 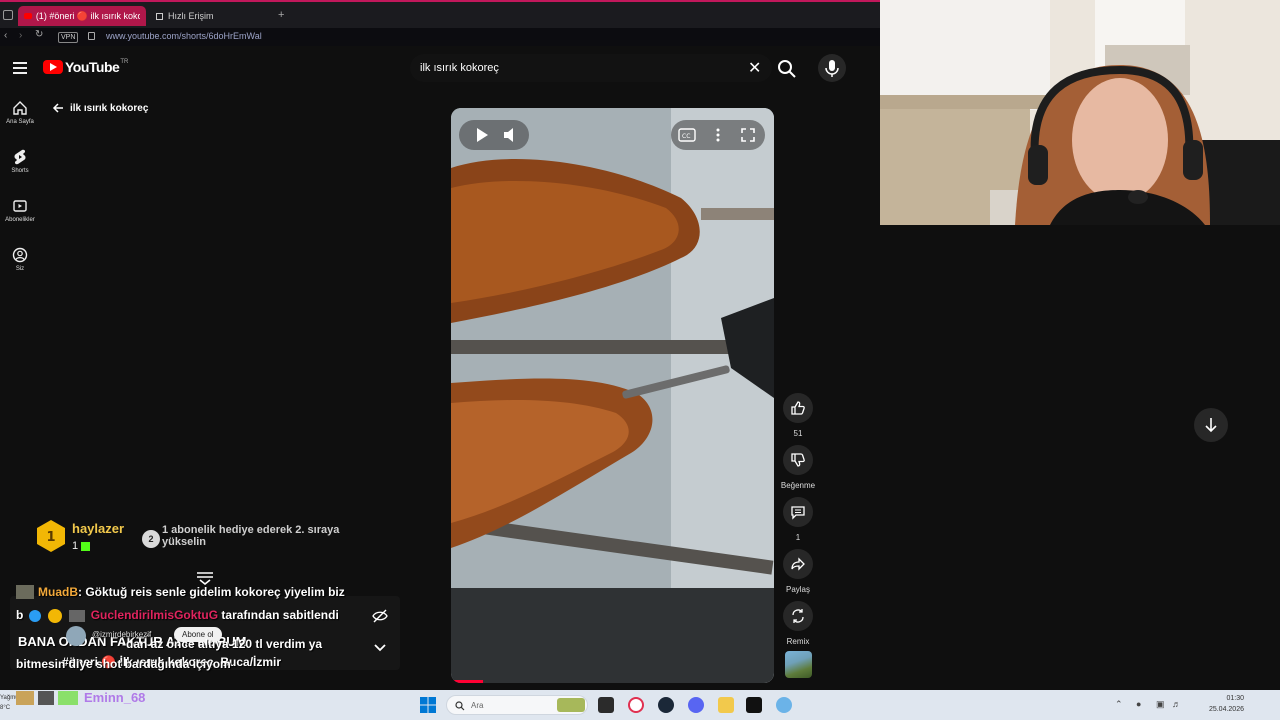 What do you see at coordinates (20, 157) in the screenshot?
I see `shorts-icon` at bounding box center [20, 157].